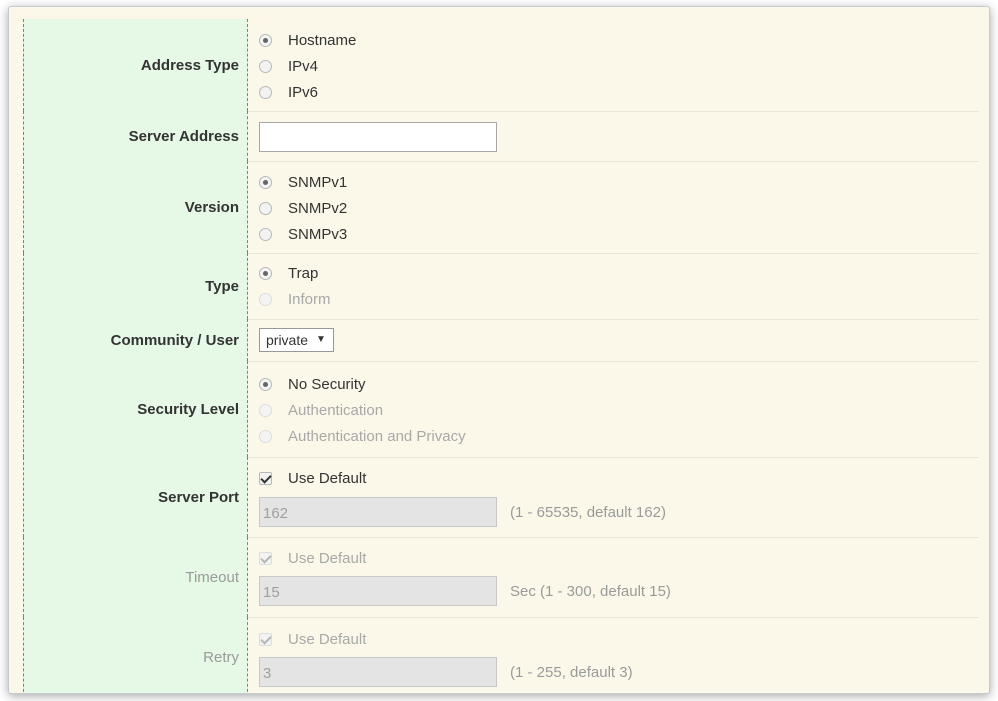  I want to click on retry-label: Retry, so click(135, 655).